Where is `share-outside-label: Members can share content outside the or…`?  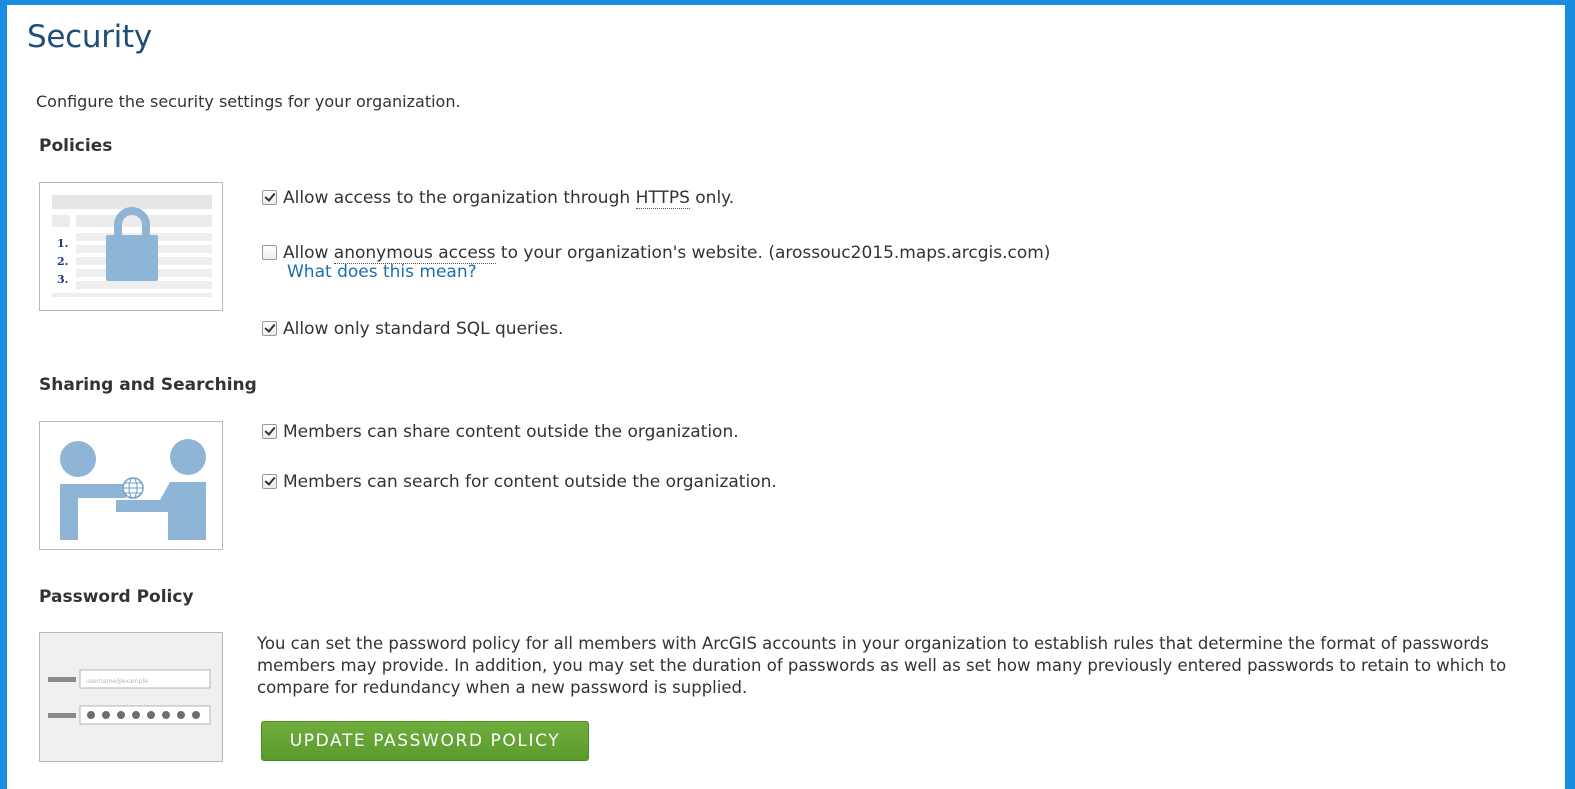
share-outside-label: Members can share content outside the or… is located at coordinates (511, 432).